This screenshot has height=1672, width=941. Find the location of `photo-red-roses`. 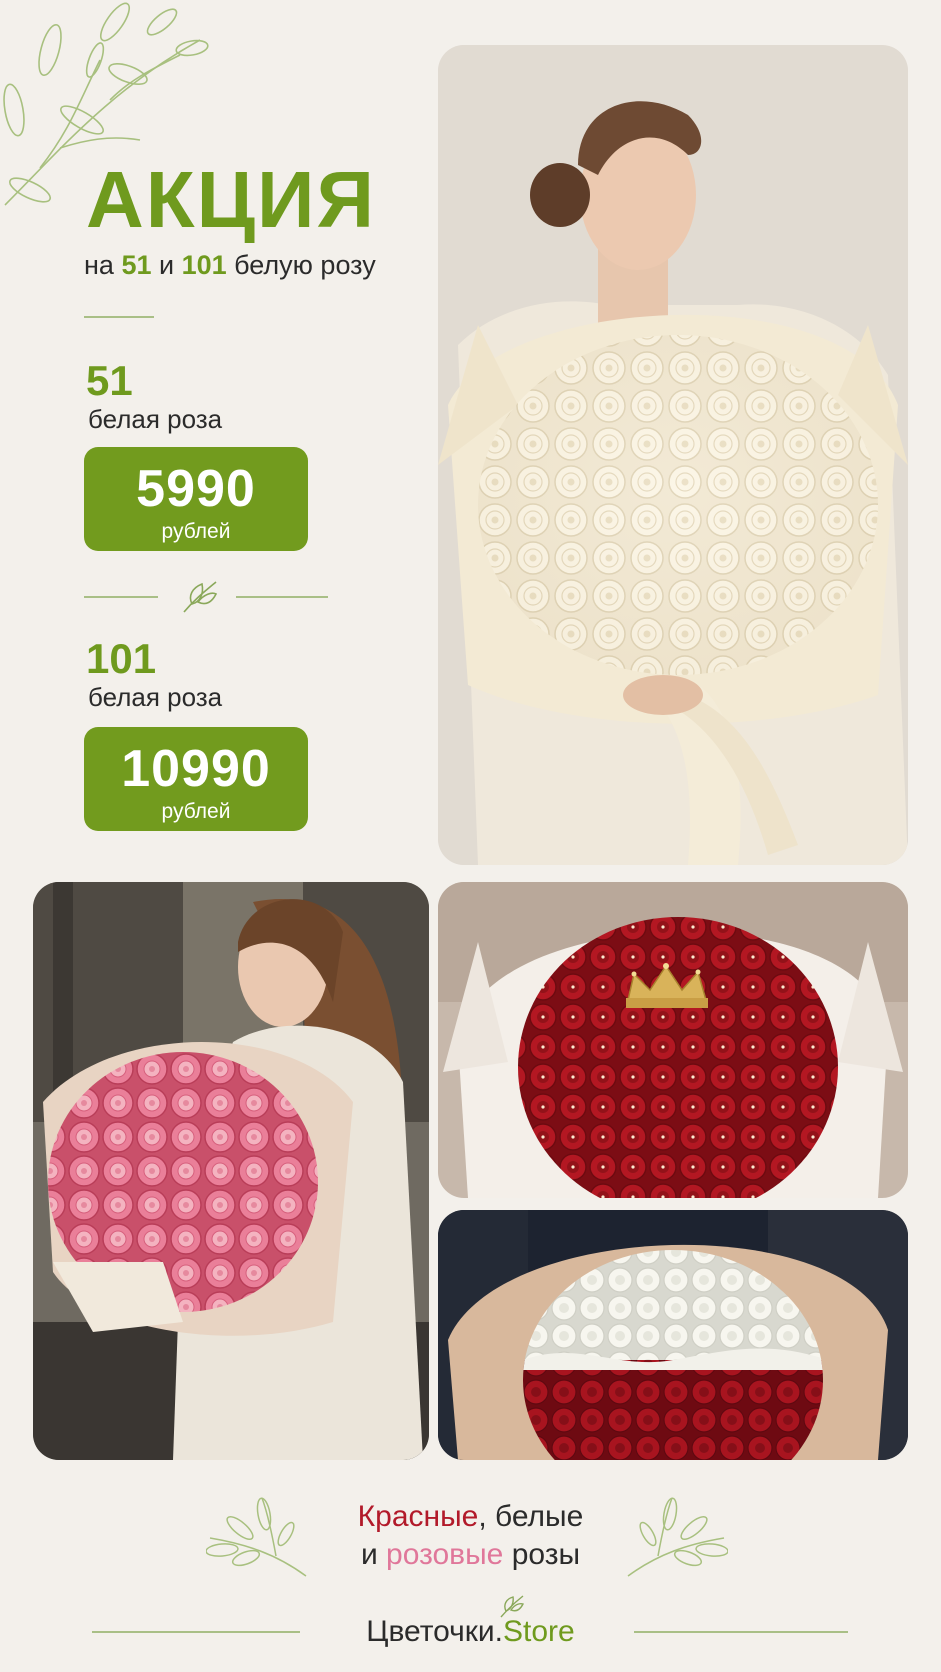

photo-red-roses is located at coordinates (673, 1040).